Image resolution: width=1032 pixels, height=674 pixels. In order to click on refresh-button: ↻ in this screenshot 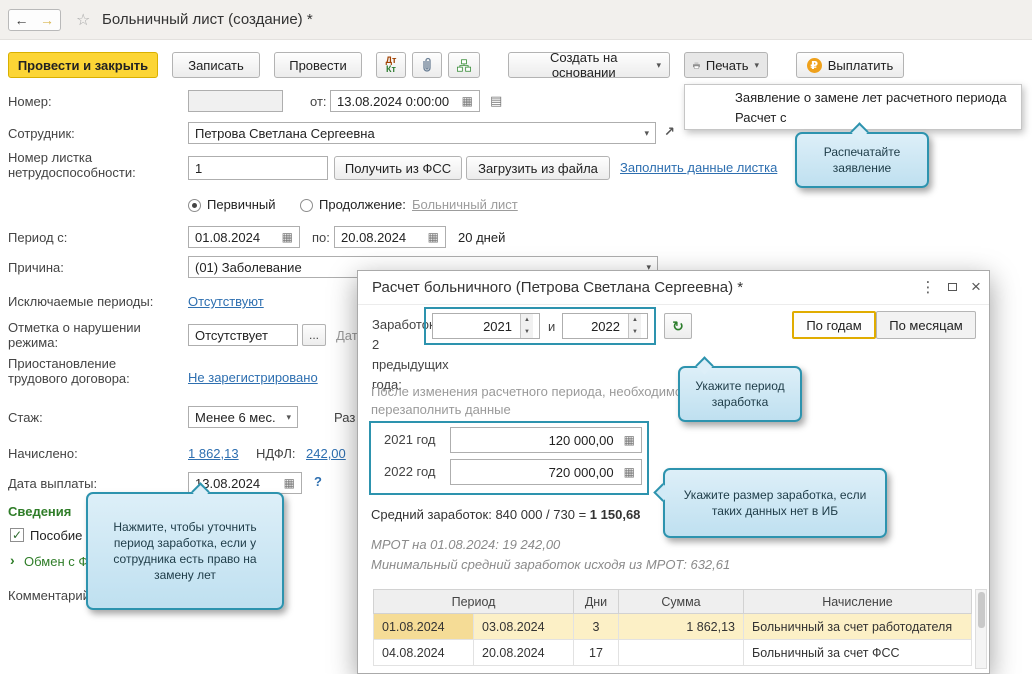, I will do `click(678, 326)`.